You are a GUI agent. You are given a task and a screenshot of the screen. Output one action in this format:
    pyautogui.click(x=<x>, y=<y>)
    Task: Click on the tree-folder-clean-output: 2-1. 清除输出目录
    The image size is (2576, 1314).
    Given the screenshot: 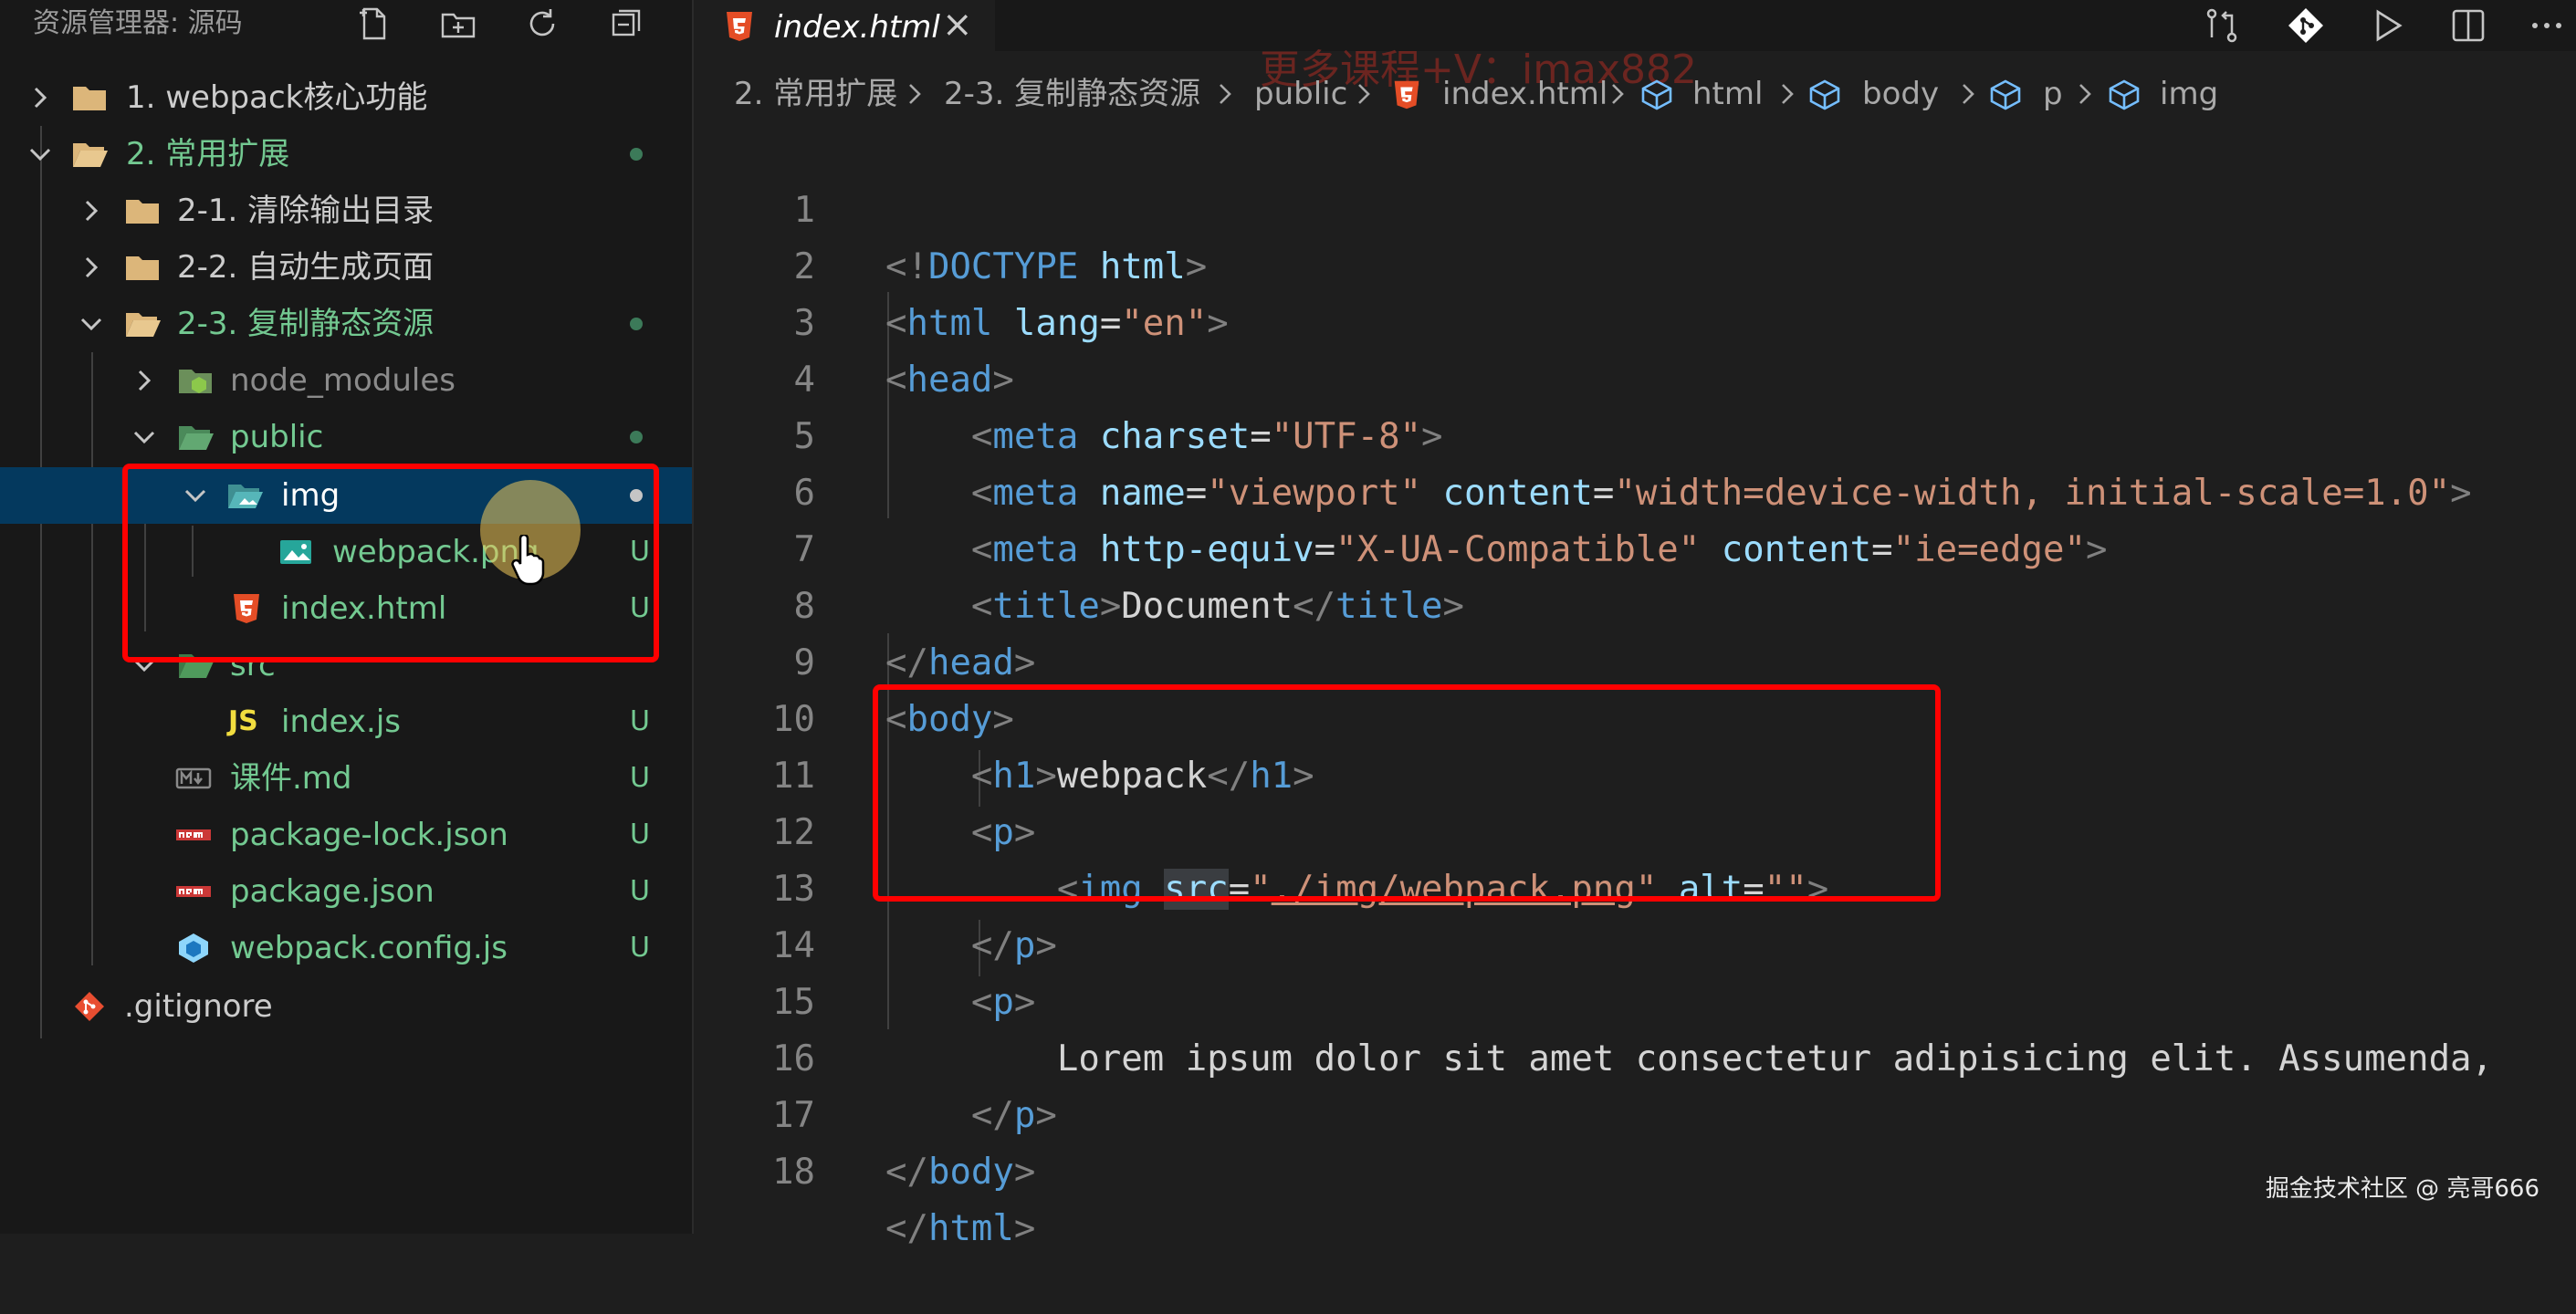 What is the action you would take?
    pyautogui.click(x=346, y=210)
    